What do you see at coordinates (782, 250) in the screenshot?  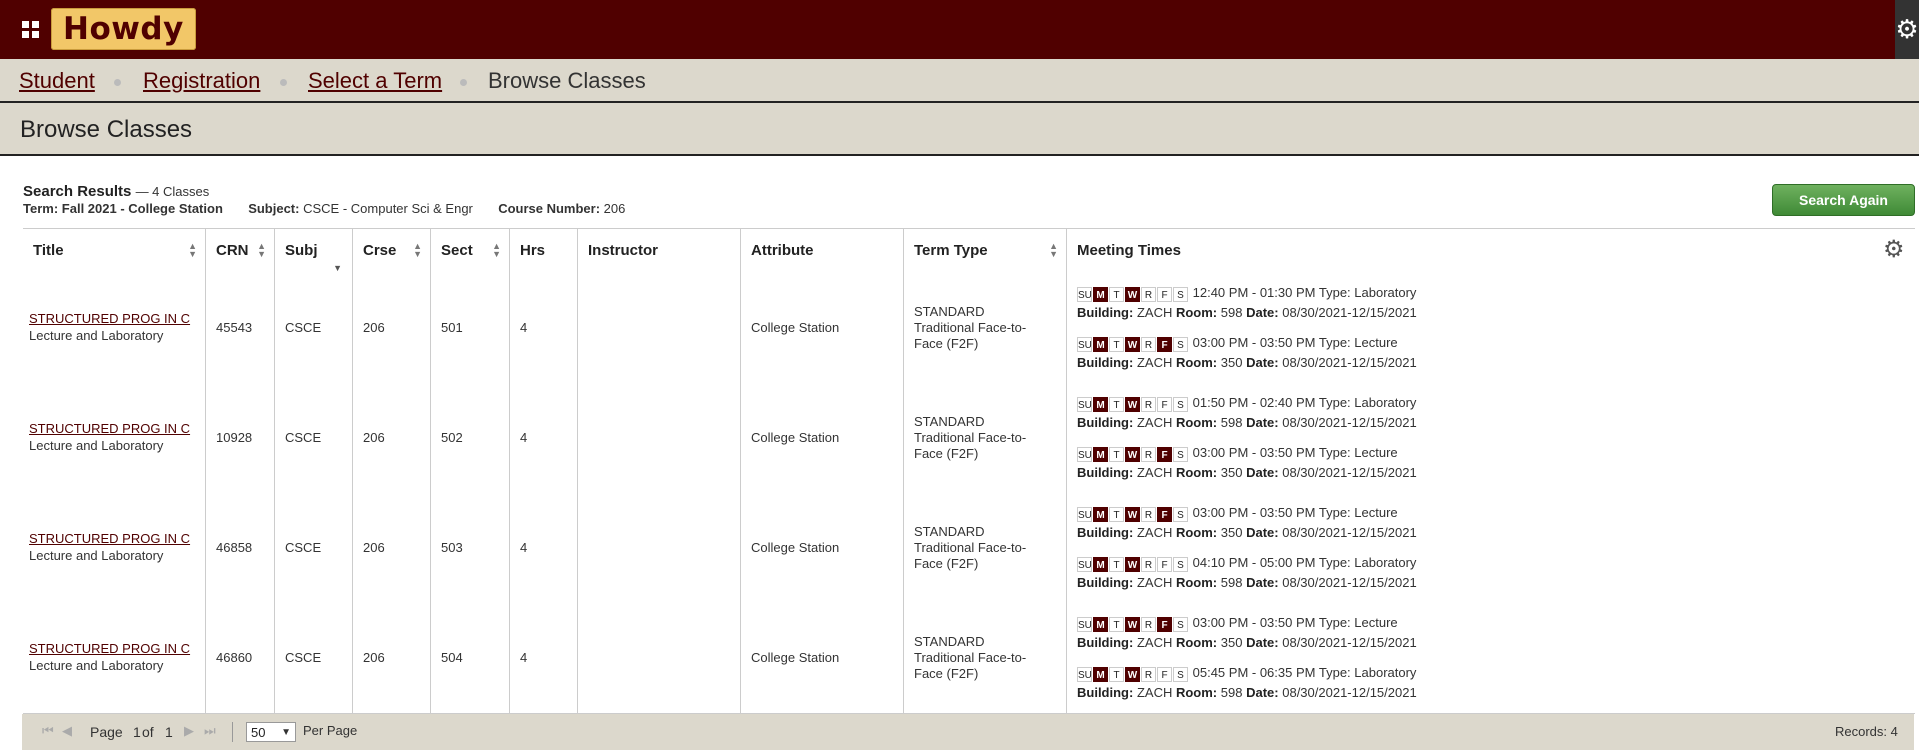 I see `column-header-label: Attribute` at bounding box center [782, 250].